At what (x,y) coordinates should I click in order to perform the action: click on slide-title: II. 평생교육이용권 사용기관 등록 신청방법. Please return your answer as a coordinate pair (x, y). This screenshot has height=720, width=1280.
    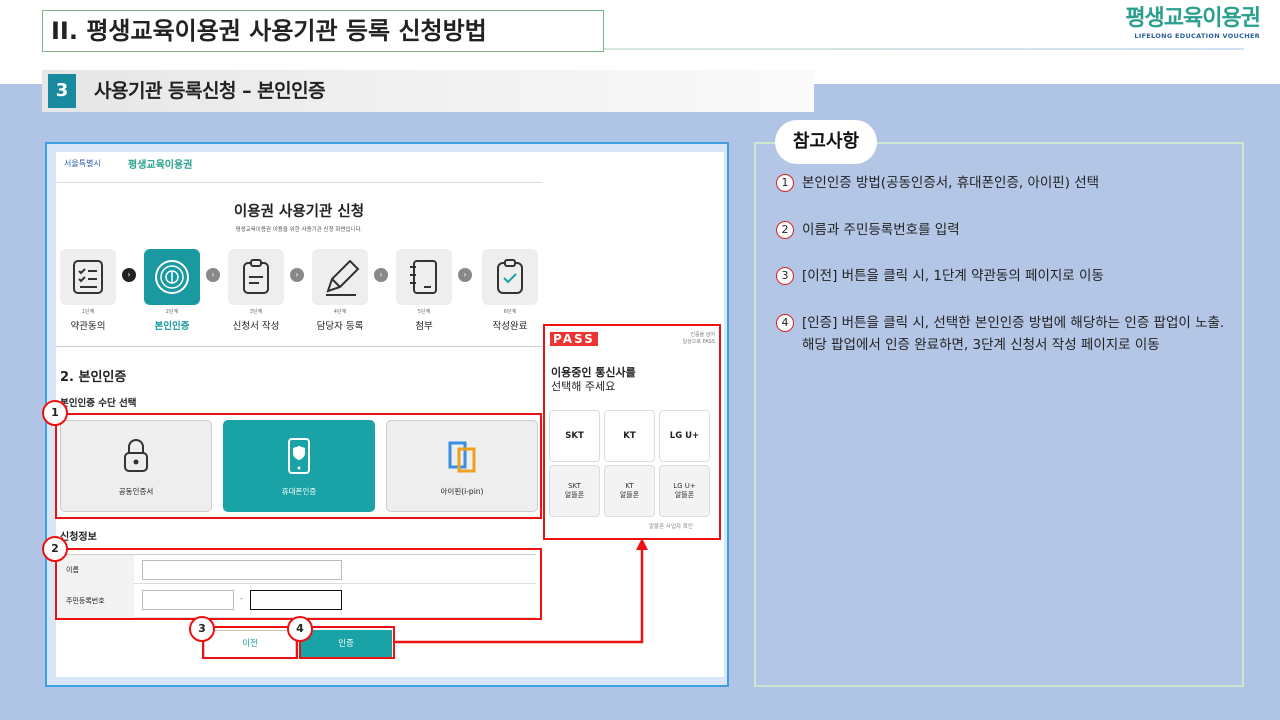
    Looking at the image, I should click on (323, 31).